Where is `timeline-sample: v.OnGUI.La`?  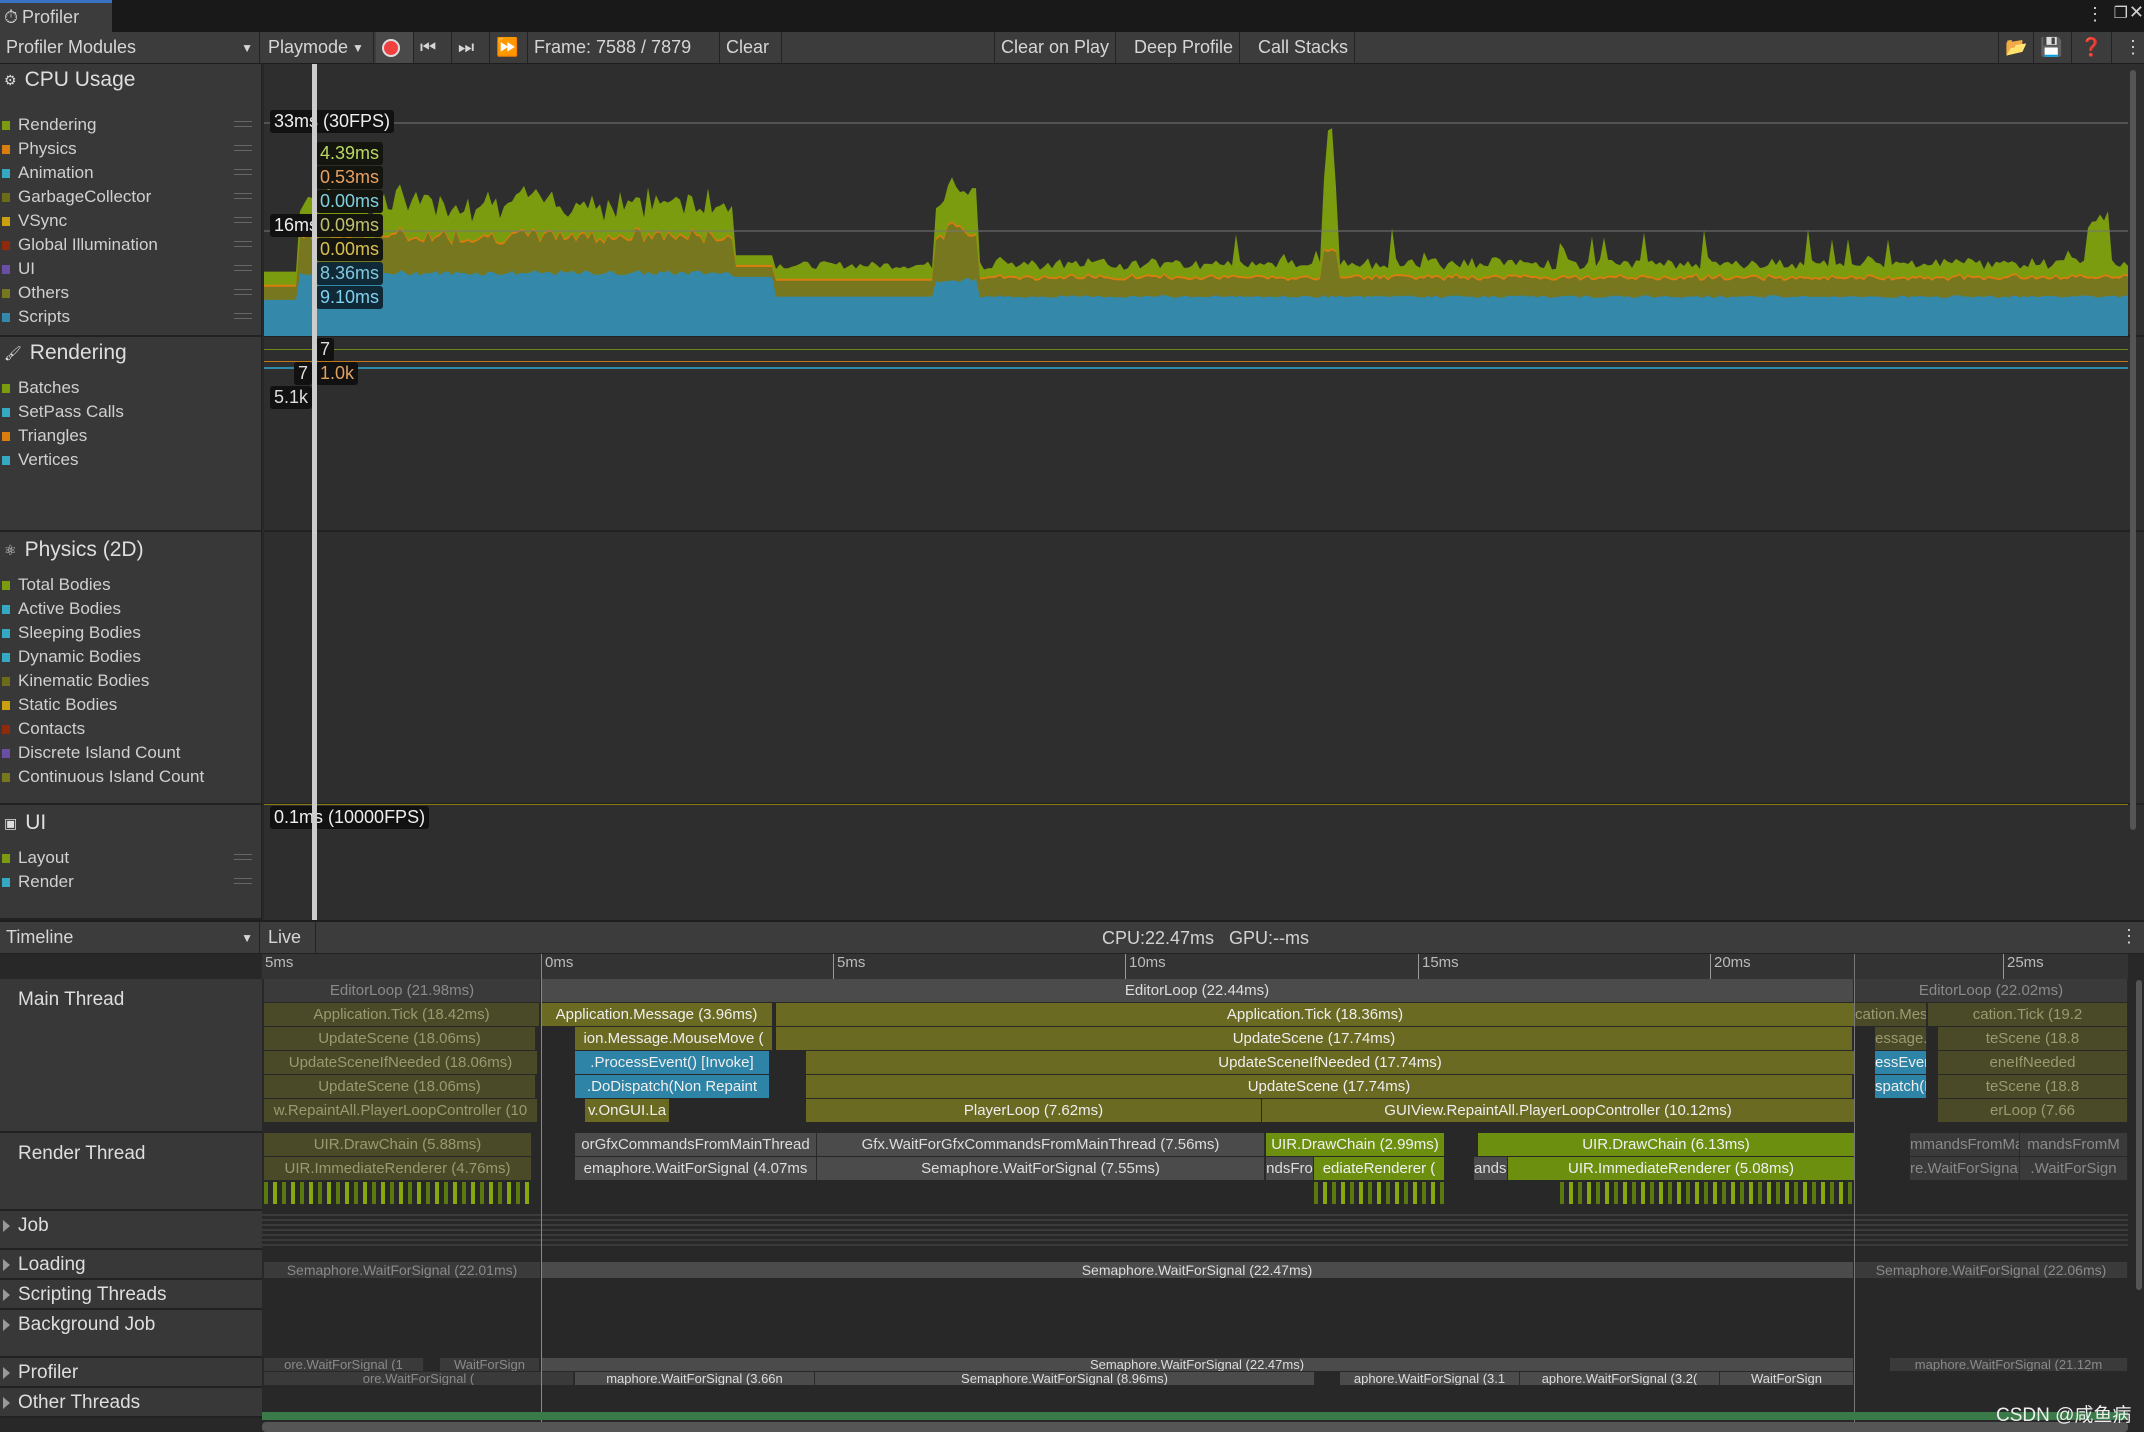 timeline-sample: v.OnGUI.La is located at coordinates (627, 1110).